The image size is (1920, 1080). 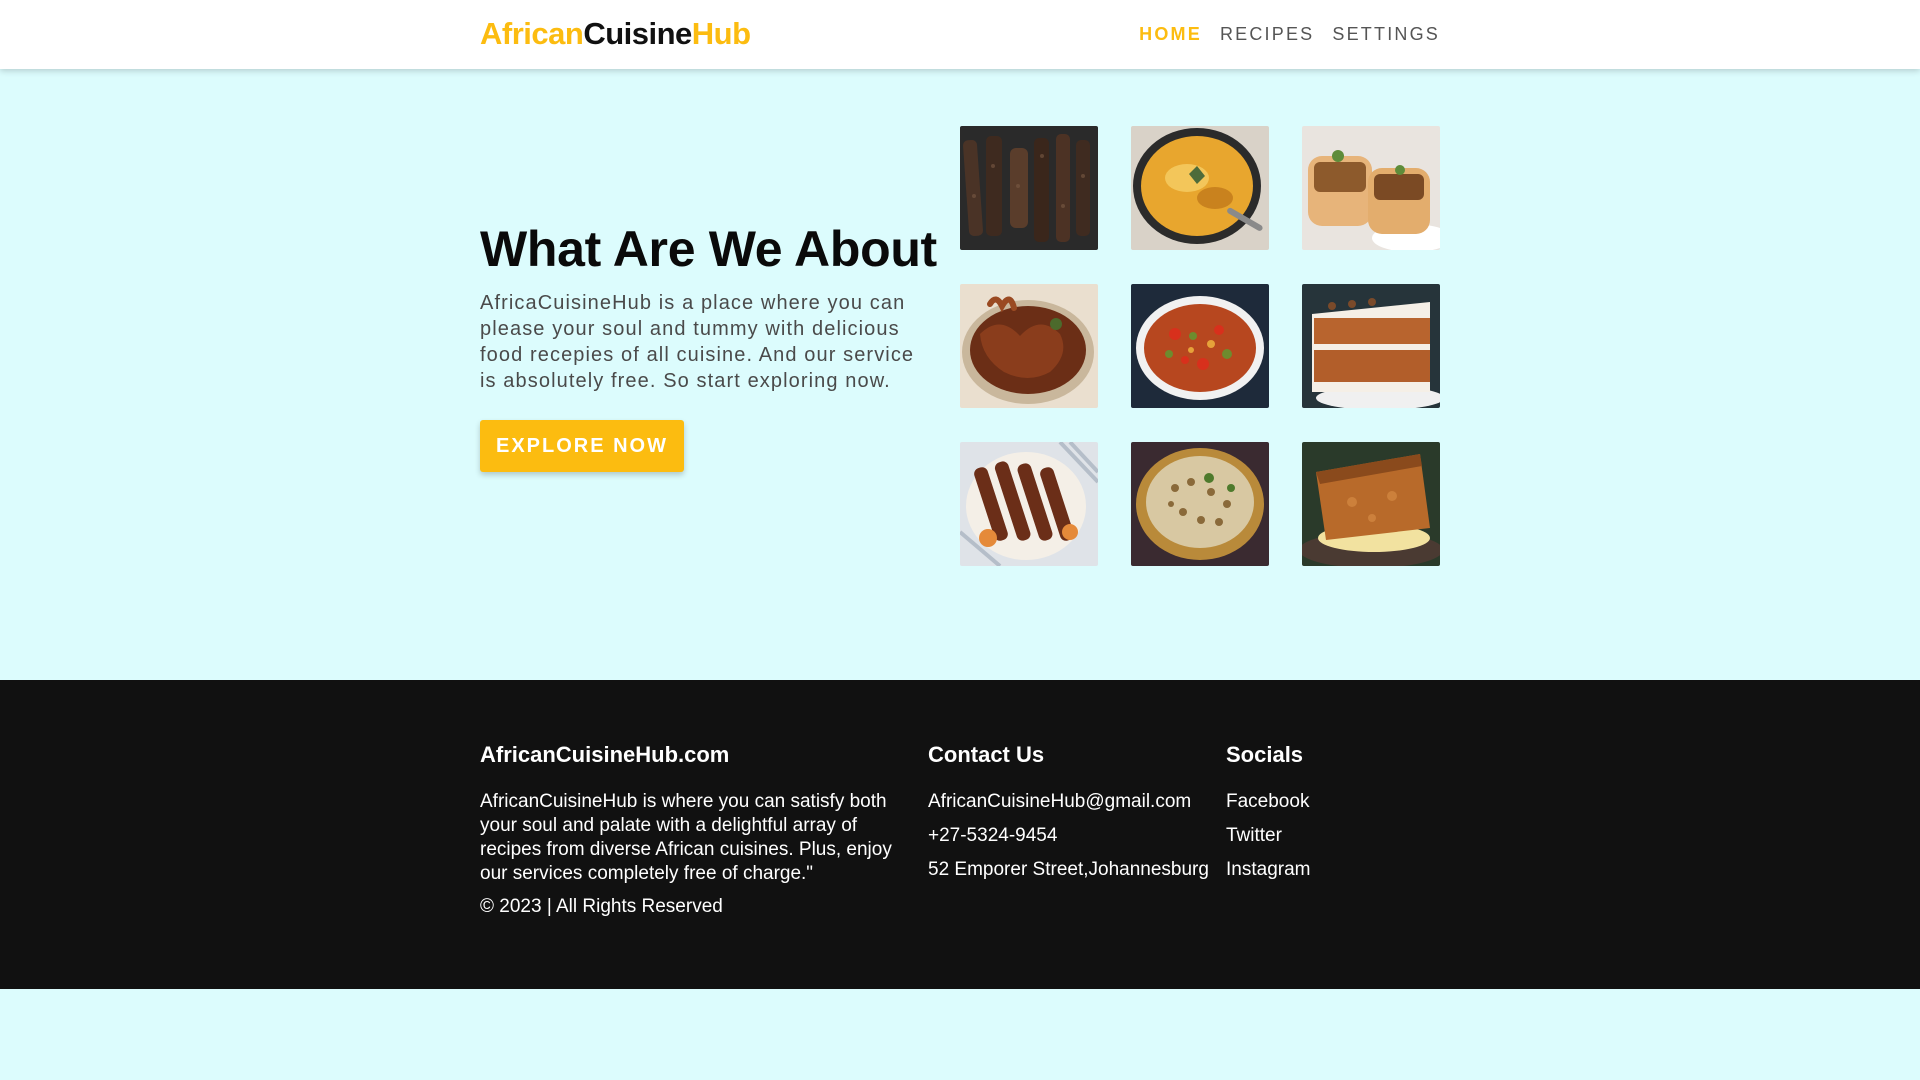 I want to click on samp-beans-image, so click(x=1200, y=504).